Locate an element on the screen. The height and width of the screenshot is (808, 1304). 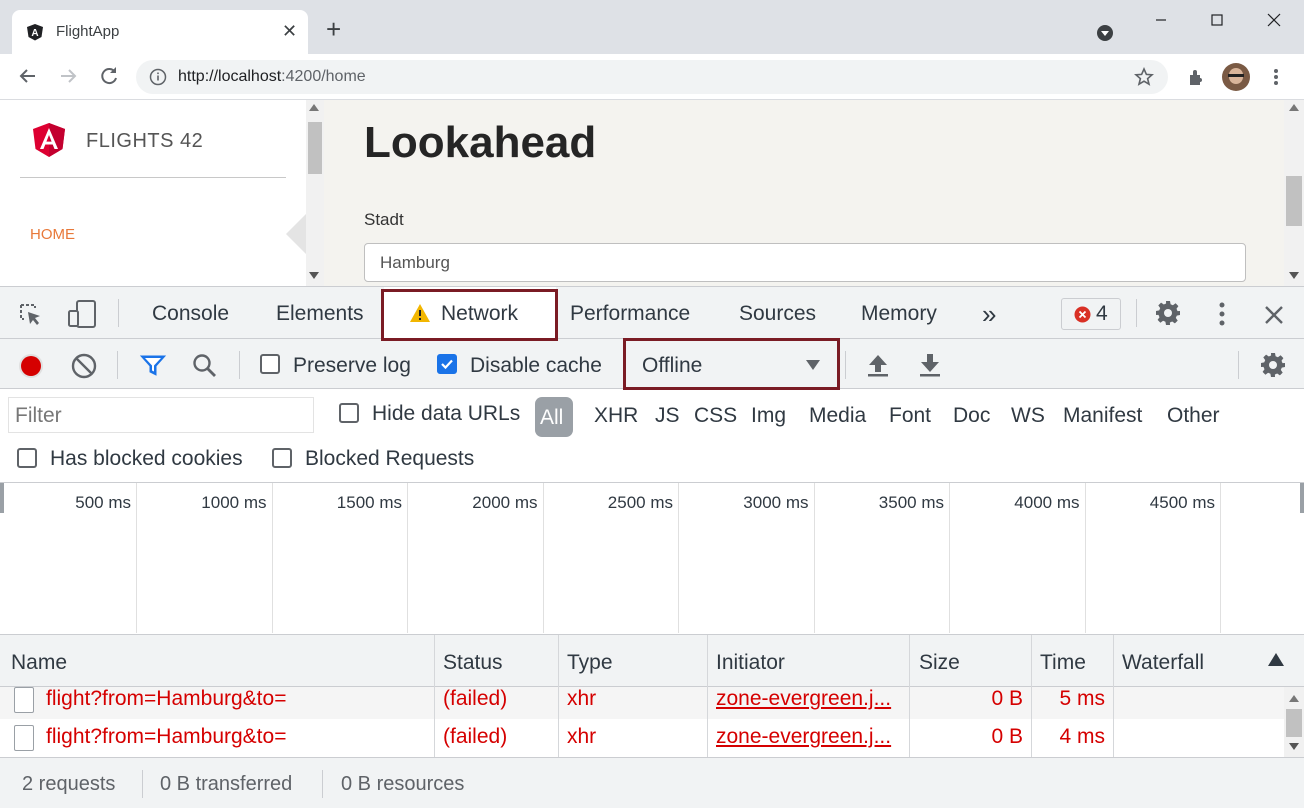
city-input: Hamburg is located at coordinates (805, 262).